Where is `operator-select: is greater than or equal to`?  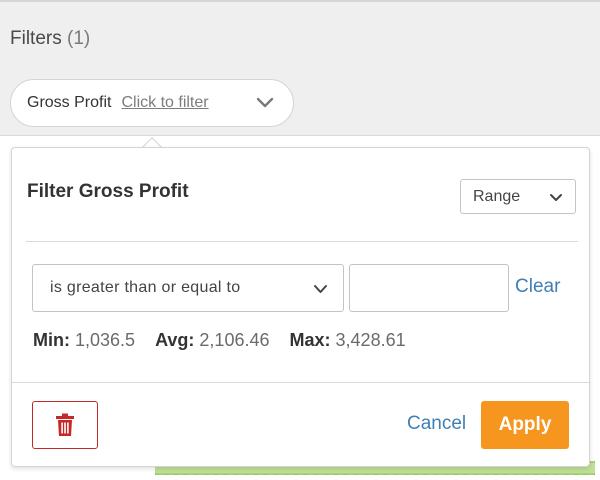
operator-select: is greater than or equal to is located at coordinates (188, 288).